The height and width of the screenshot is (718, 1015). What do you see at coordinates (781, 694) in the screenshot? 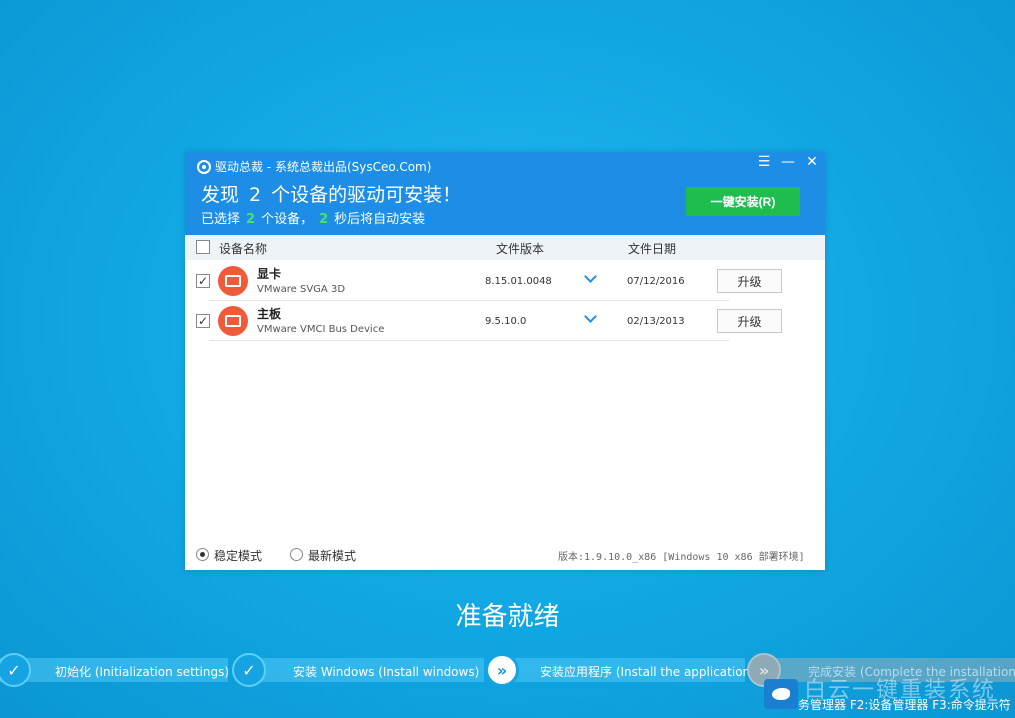
I see `bird-logo-icon` at bounding box center [781, 694].